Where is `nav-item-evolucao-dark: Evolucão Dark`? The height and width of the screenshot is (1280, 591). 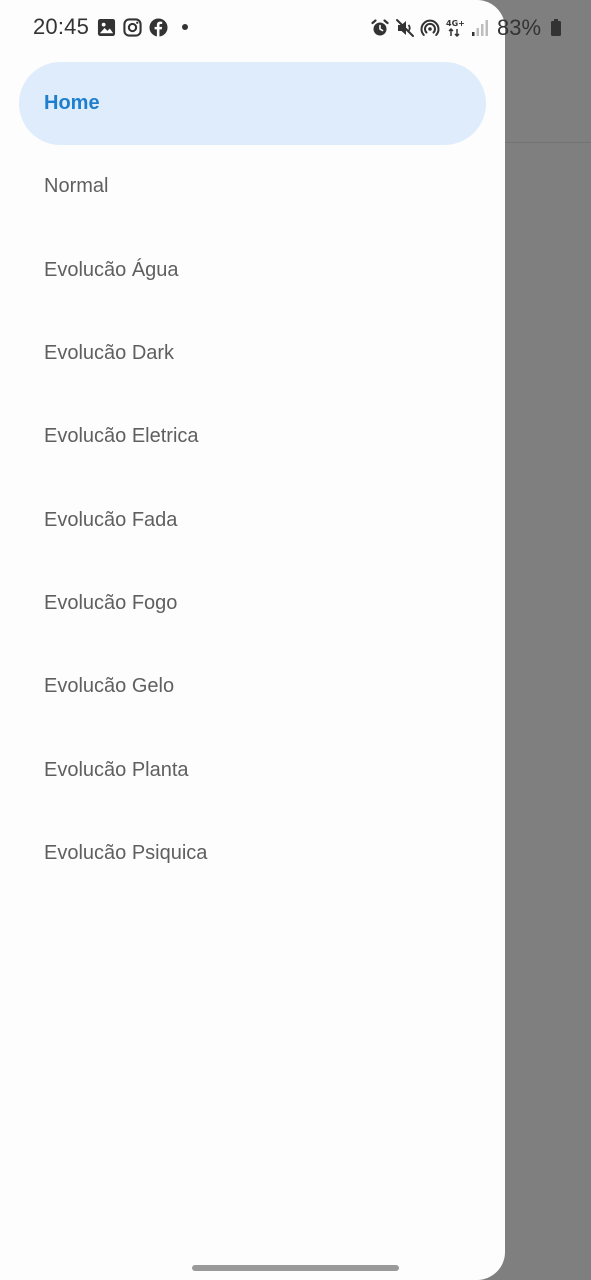 nav-item-evolucao-dark: Evolucão Dark is located at coordinates (252, 353).